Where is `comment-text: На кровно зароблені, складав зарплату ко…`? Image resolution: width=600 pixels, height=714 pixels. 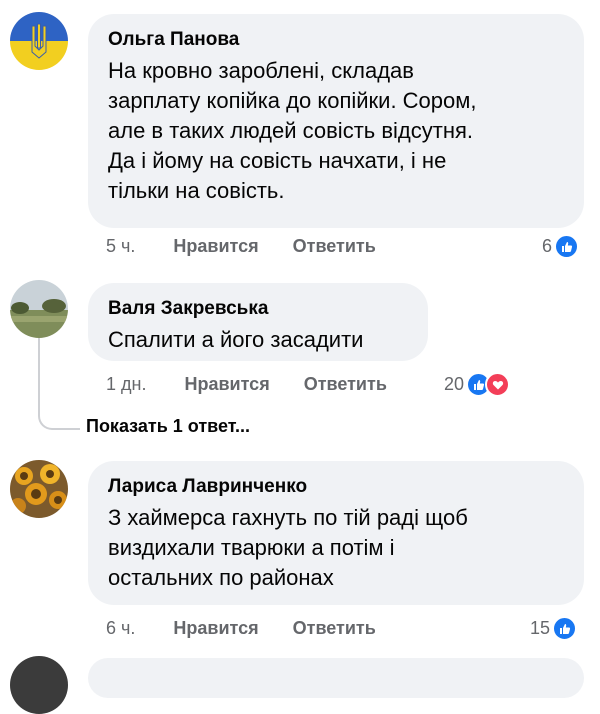 comment-text: На кровно зароблені, складав зарплату ко… is located at coordinates (292, 130).